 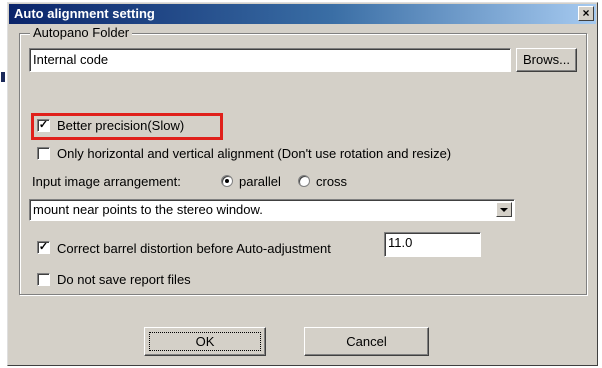 I want to click on title-bar: Auto alignment setting ×, so click(x=302, y=14).